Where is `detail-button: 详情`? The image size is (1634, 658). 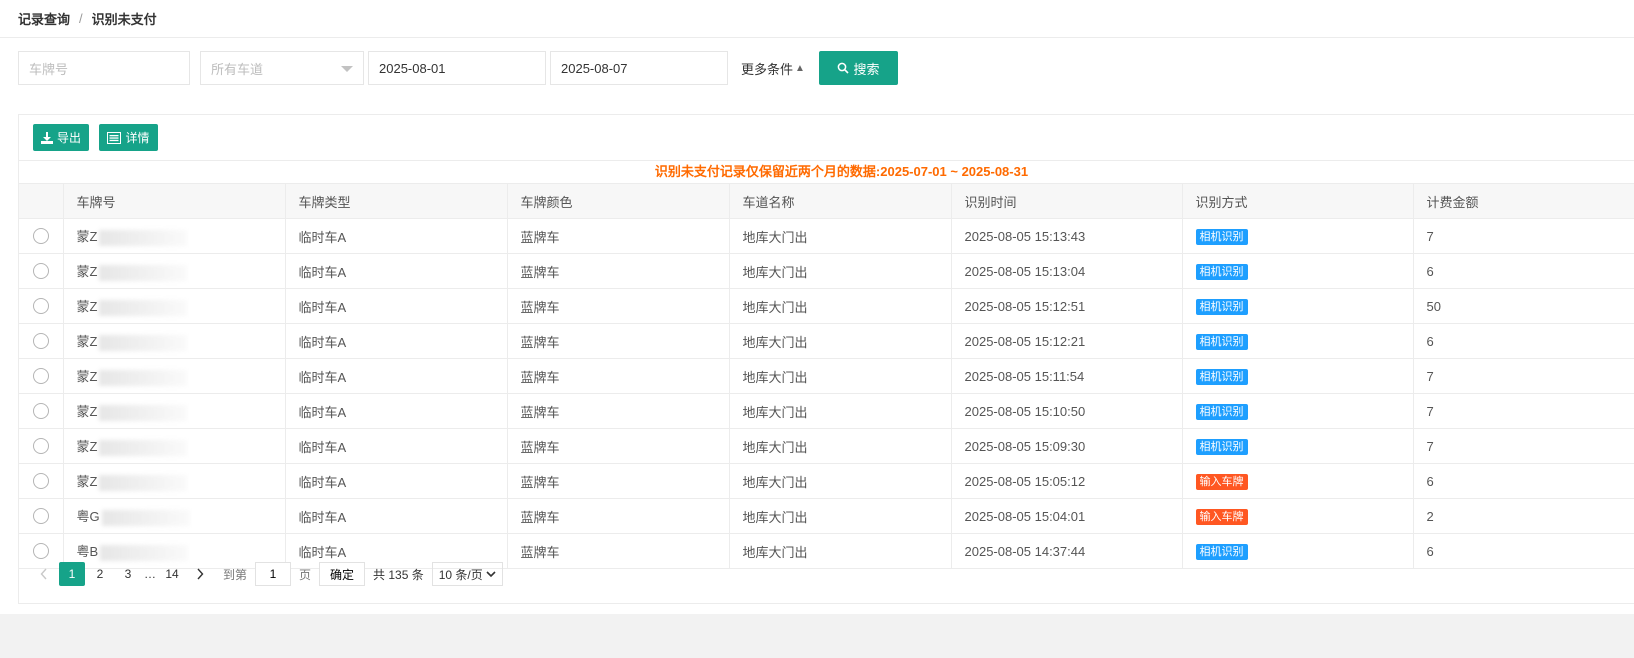
detail-button: 详情 is located at coordinates (128, 137).